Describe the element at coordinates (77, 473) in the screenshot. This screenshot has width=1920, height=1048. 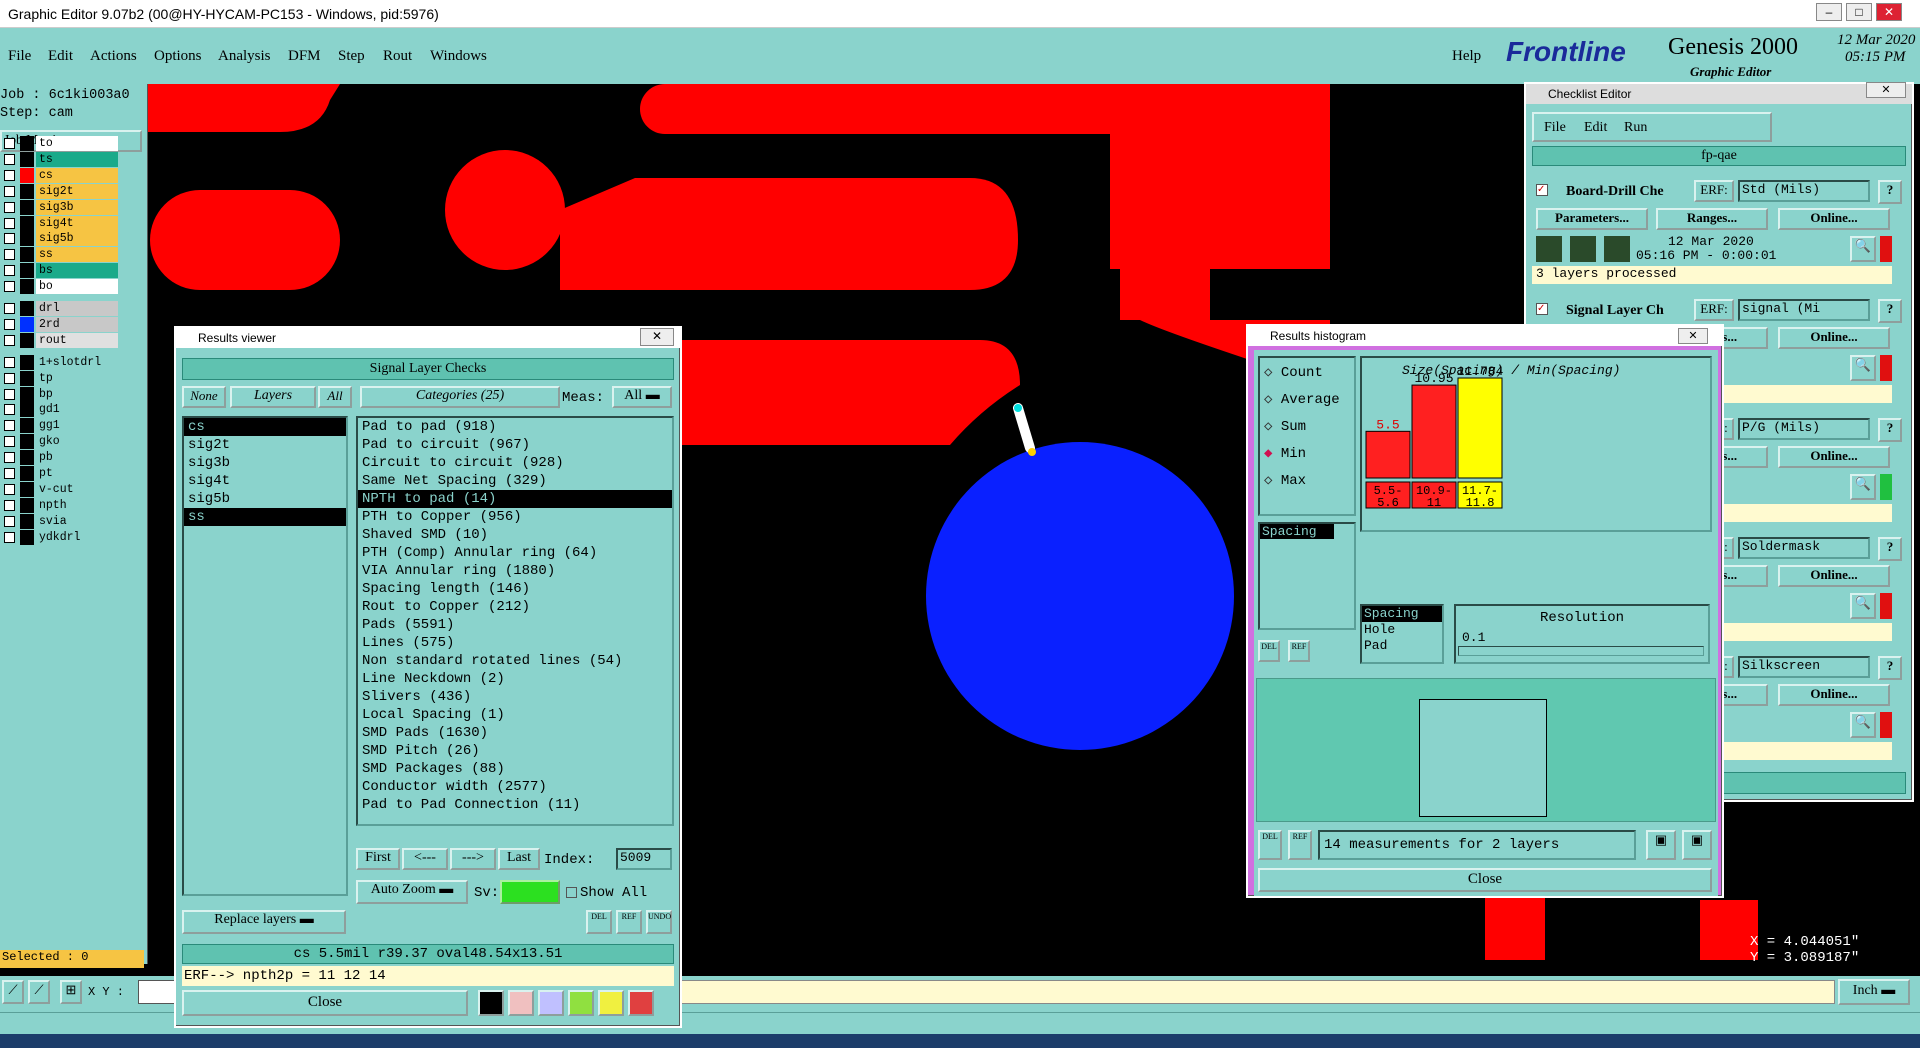
I see `layer-name: pt` at that location.